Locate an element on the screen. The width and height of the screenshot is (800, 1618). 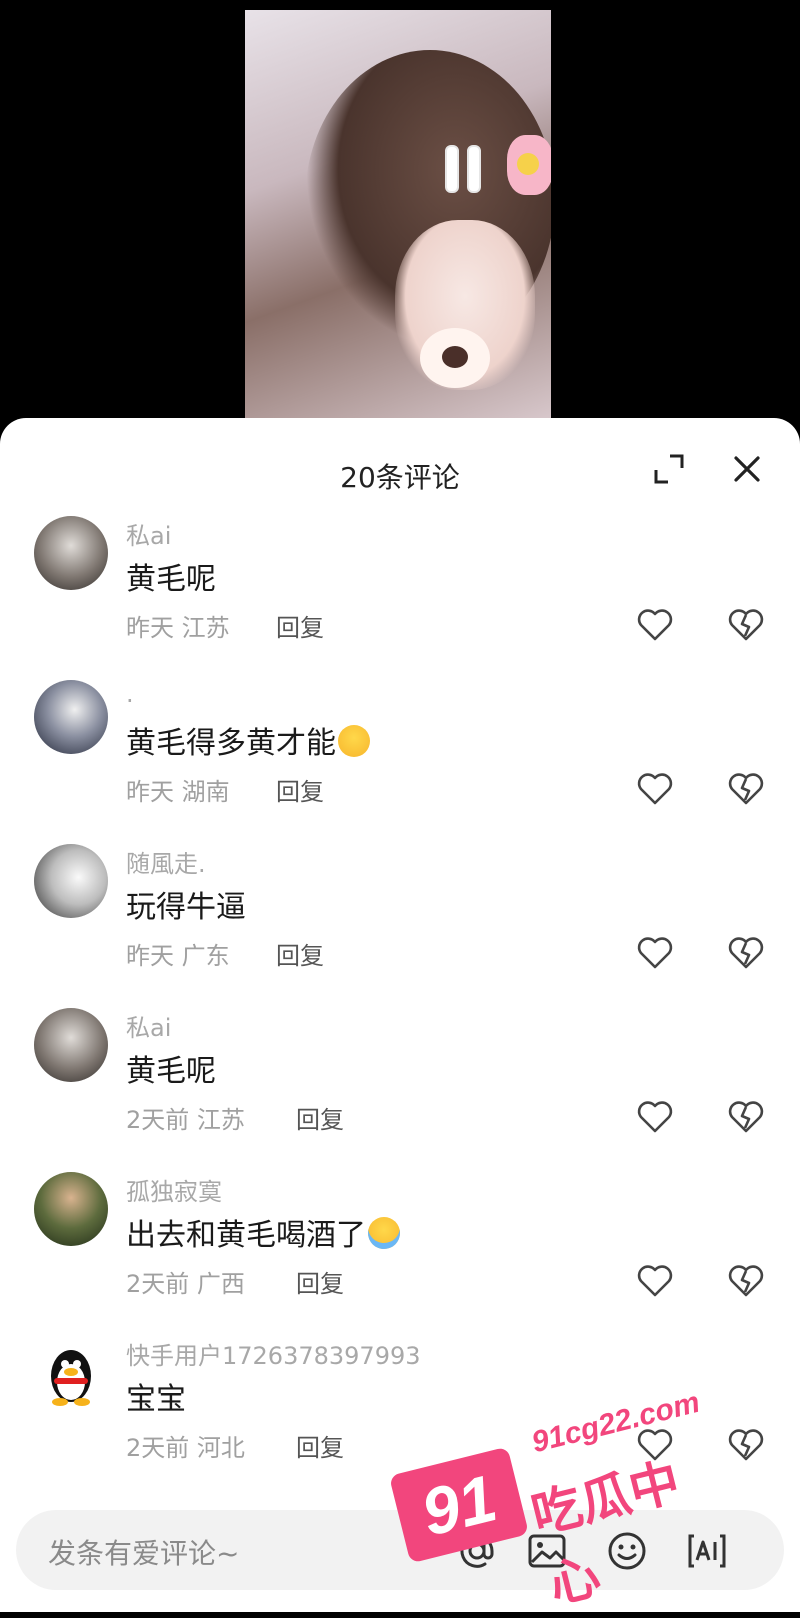
comment-username: . is located at coordinates (130, 694).